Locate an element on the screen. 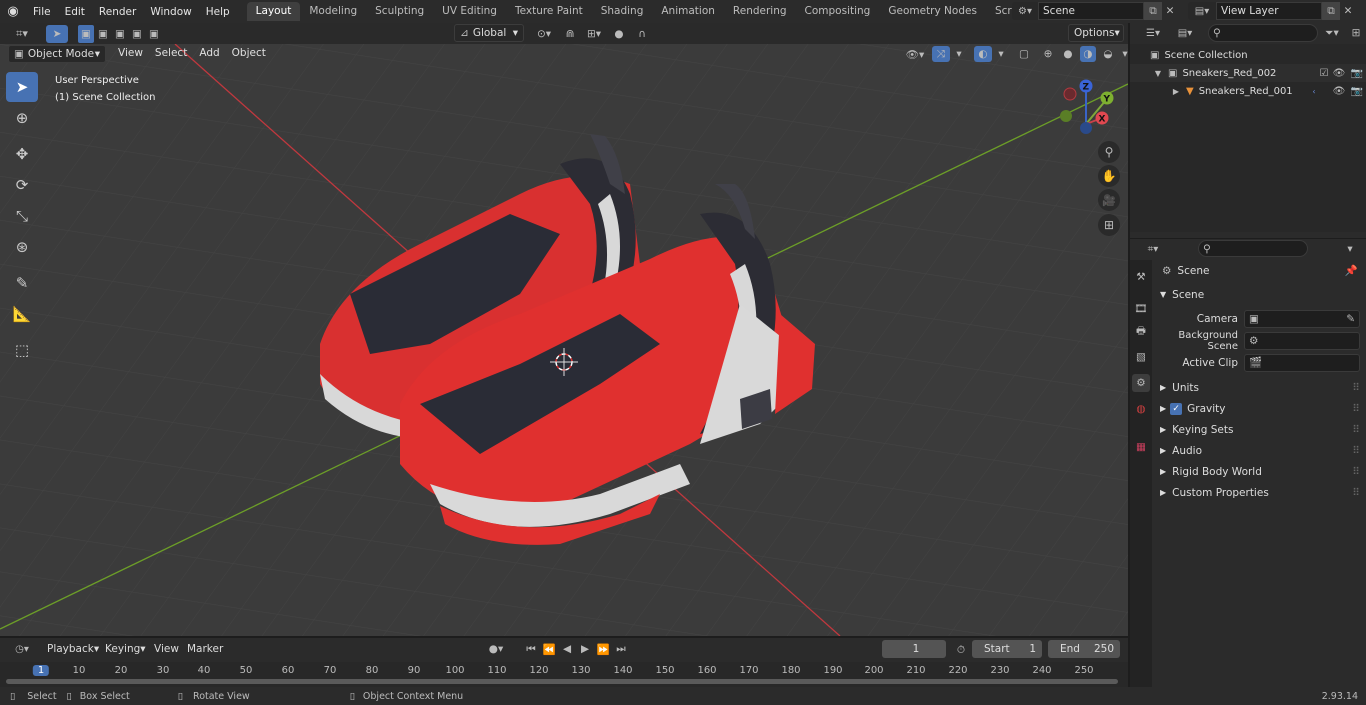  background-scene-field: ⚙ is located at coordinates (1302, 340).